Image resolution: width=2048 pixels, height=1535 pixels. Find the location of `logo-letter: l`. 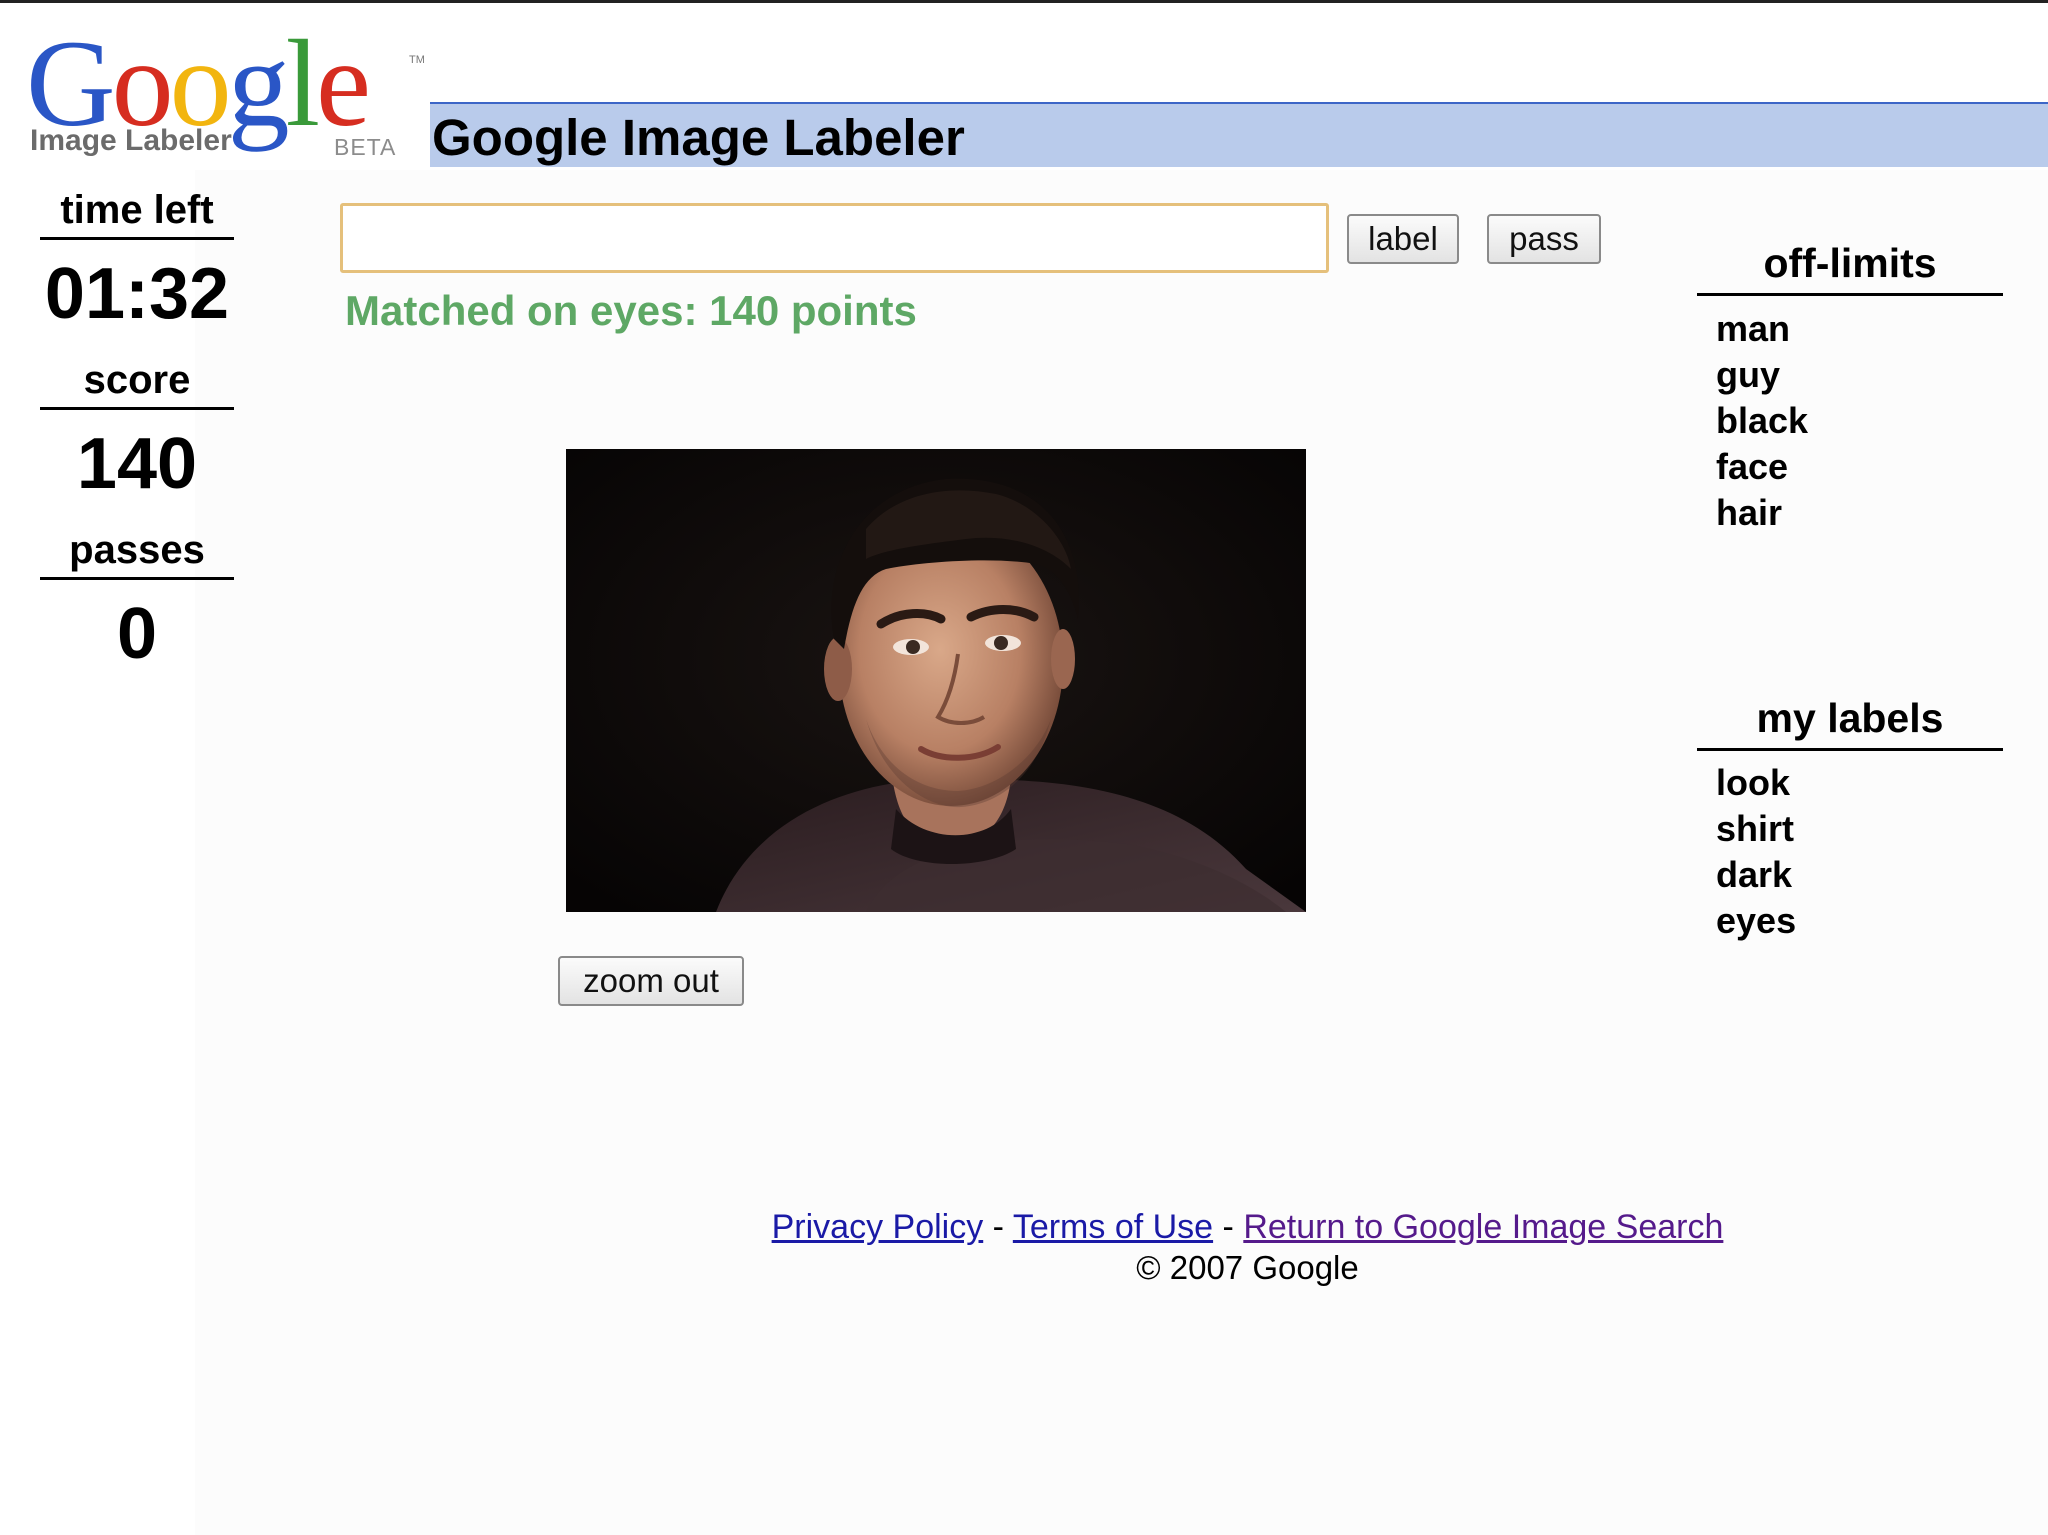

logo-letter: l is located at coordinates (303, 83).